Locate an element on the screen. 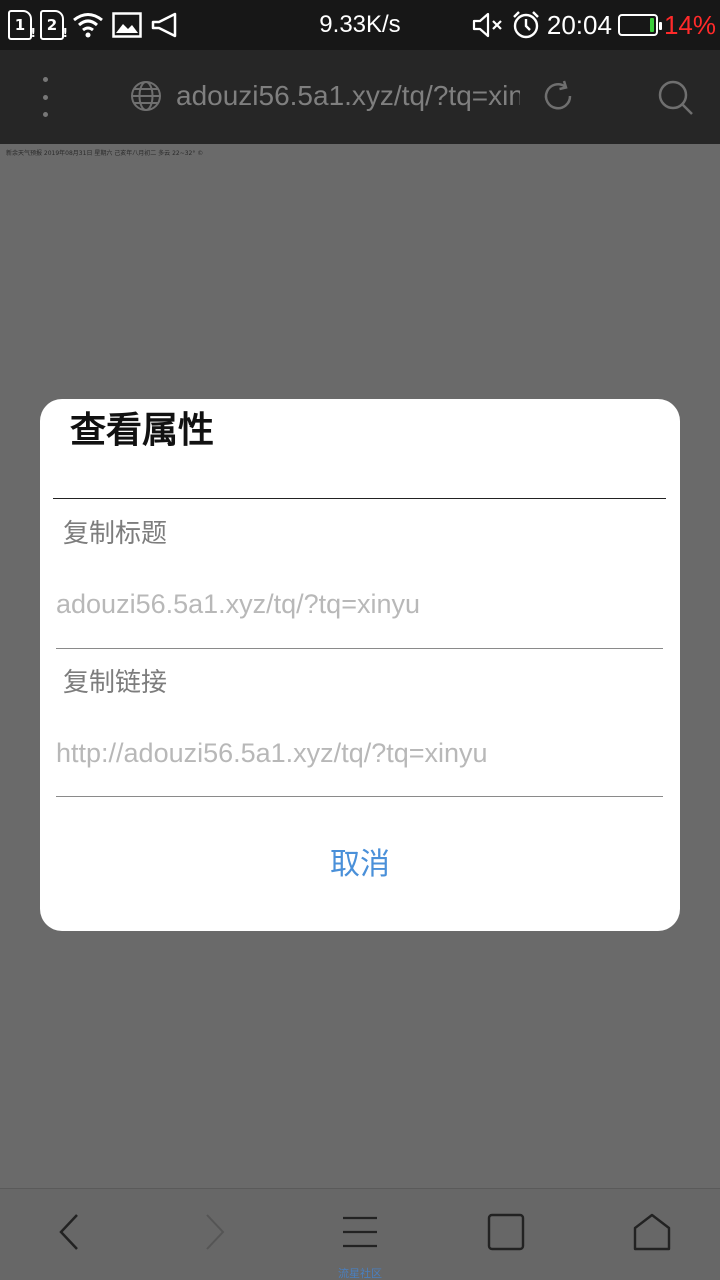 This screenshot has height=1280, width=720. alarm-icon is located at coordinates (526, 25).